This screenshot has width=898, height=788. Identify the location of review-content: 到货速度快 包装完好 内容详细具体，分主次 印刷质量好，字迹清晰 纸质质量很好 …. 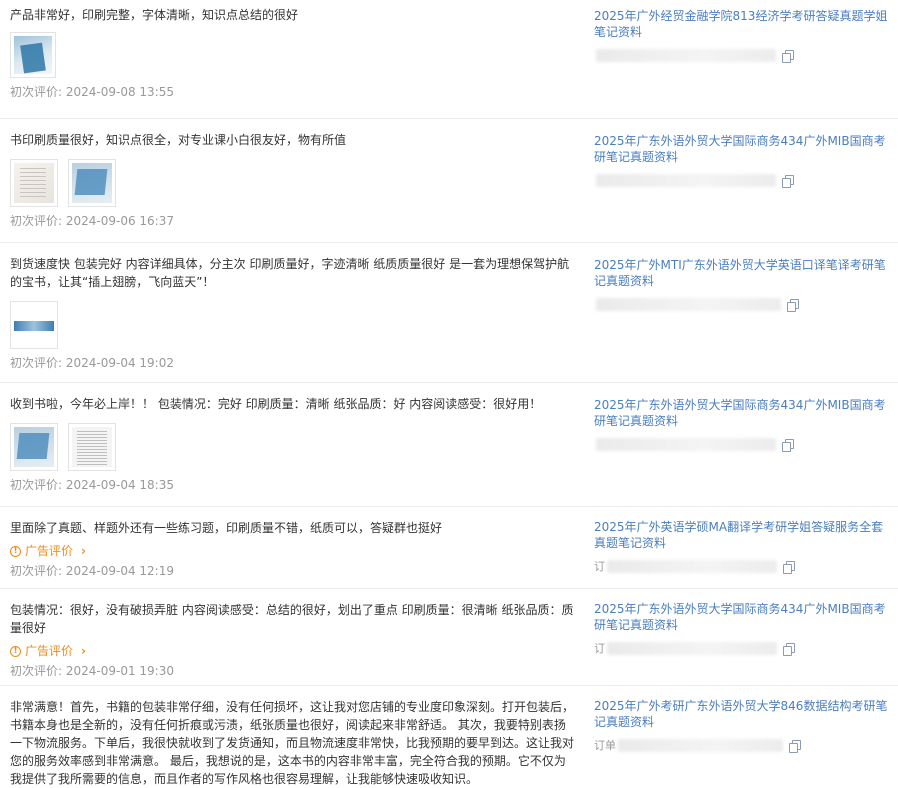
(290, 273).